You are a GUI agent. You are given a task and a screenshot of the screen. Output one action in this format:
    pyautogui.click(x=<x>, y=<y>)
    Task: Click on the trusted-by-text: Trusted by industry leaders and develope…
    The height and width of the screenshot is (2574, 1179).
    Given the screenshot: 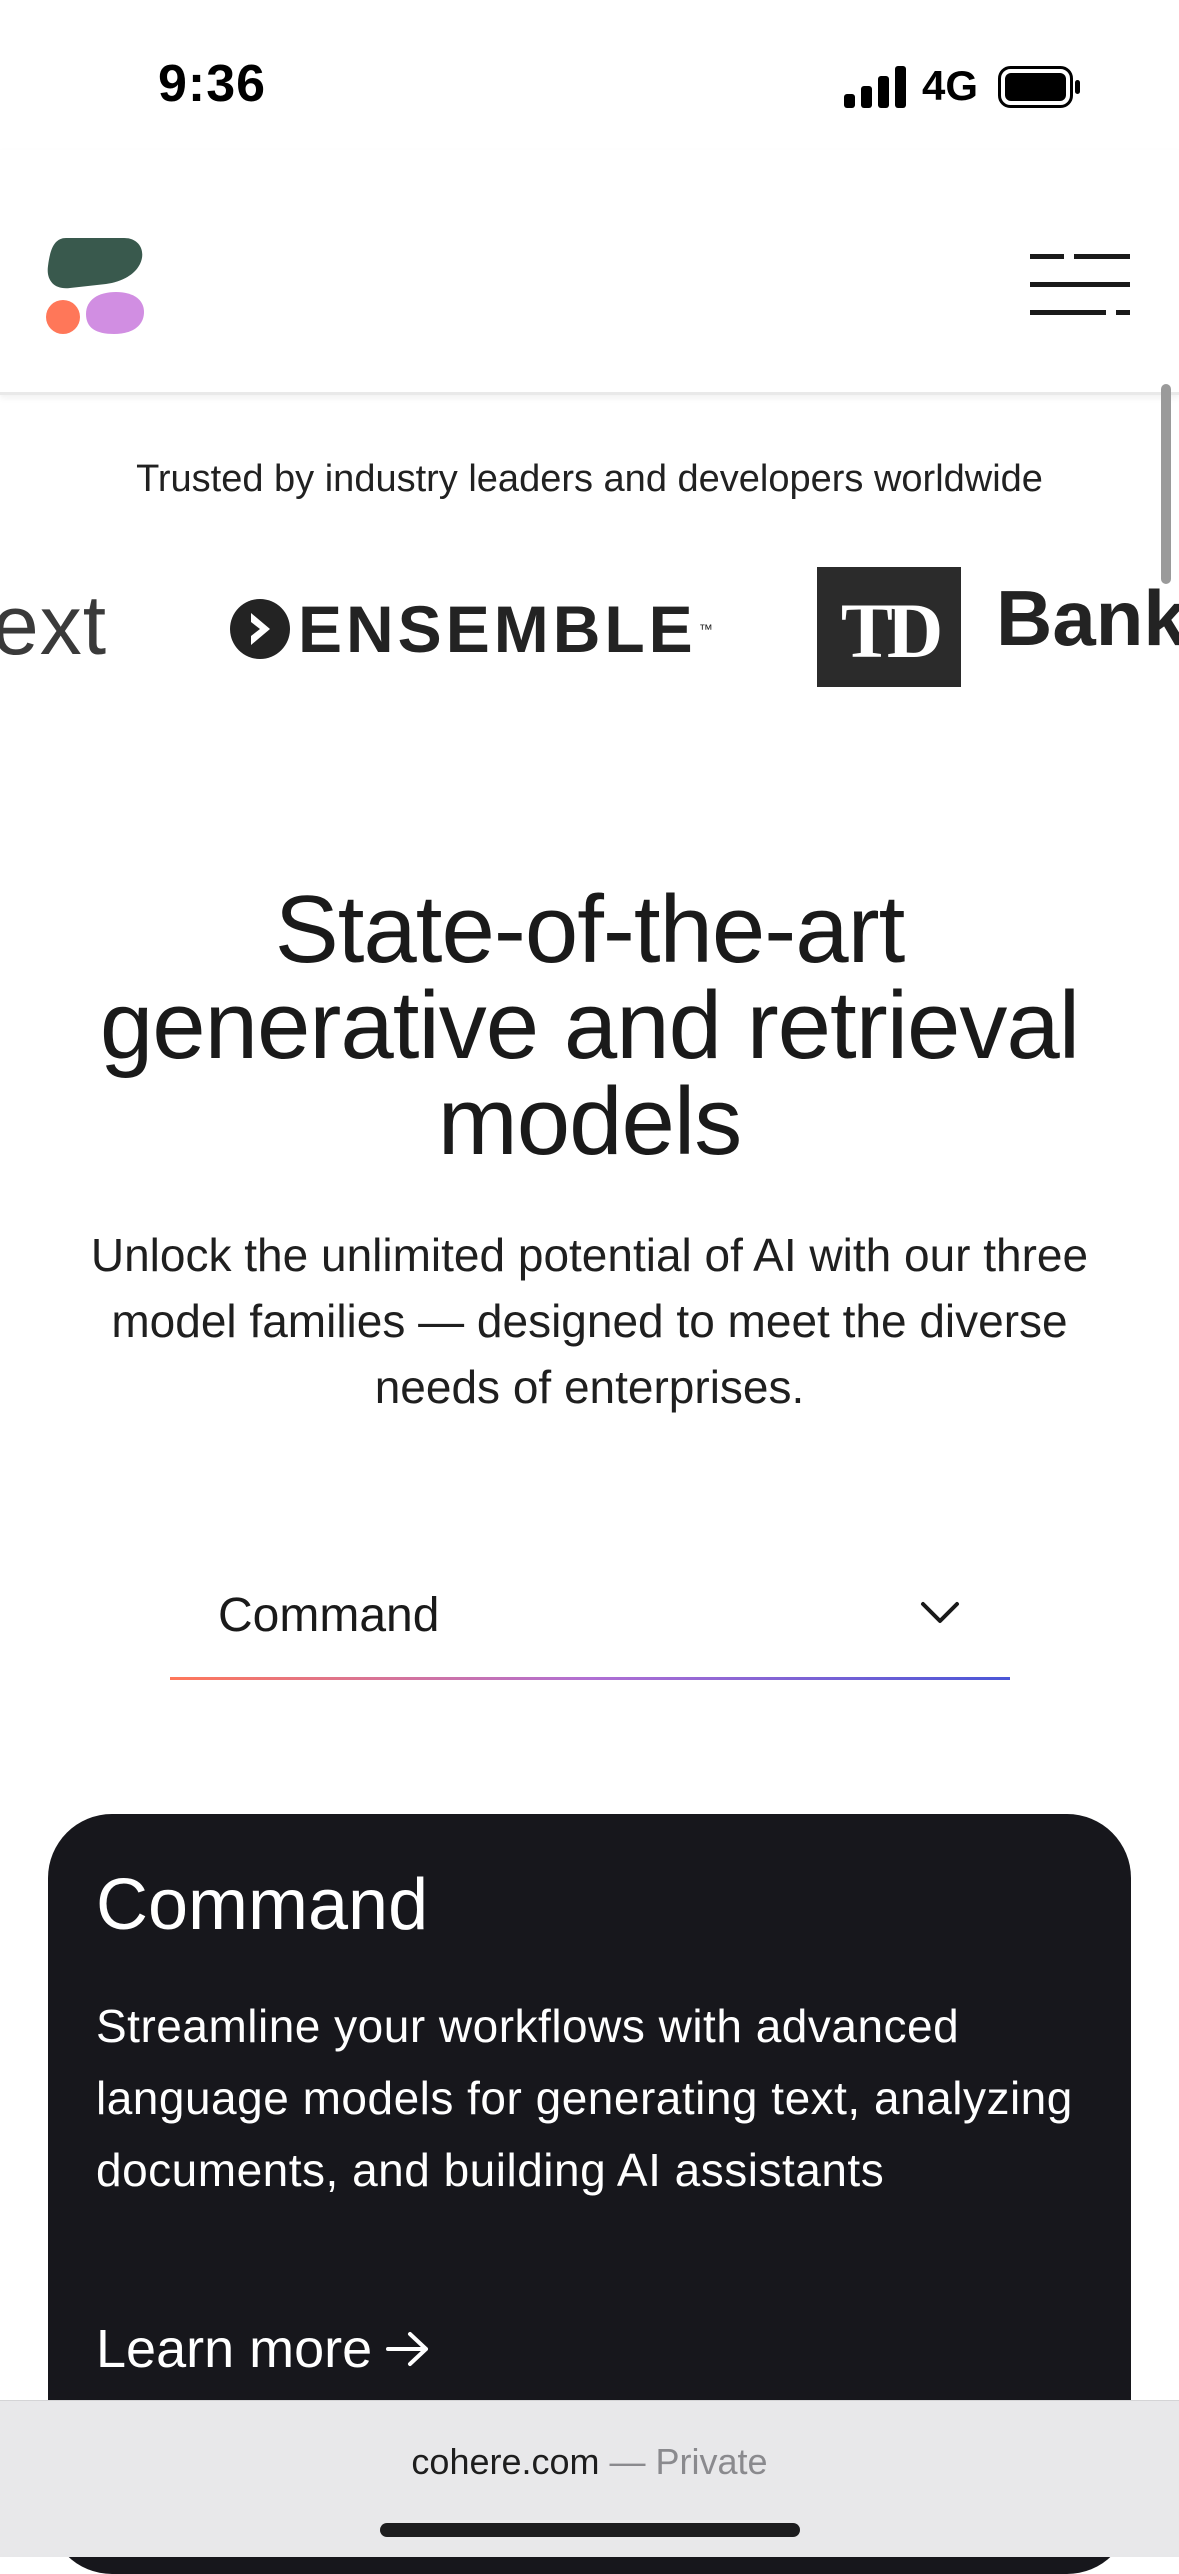 What is the action you would take?
    pyautogui.click(x=589, y=479)
    